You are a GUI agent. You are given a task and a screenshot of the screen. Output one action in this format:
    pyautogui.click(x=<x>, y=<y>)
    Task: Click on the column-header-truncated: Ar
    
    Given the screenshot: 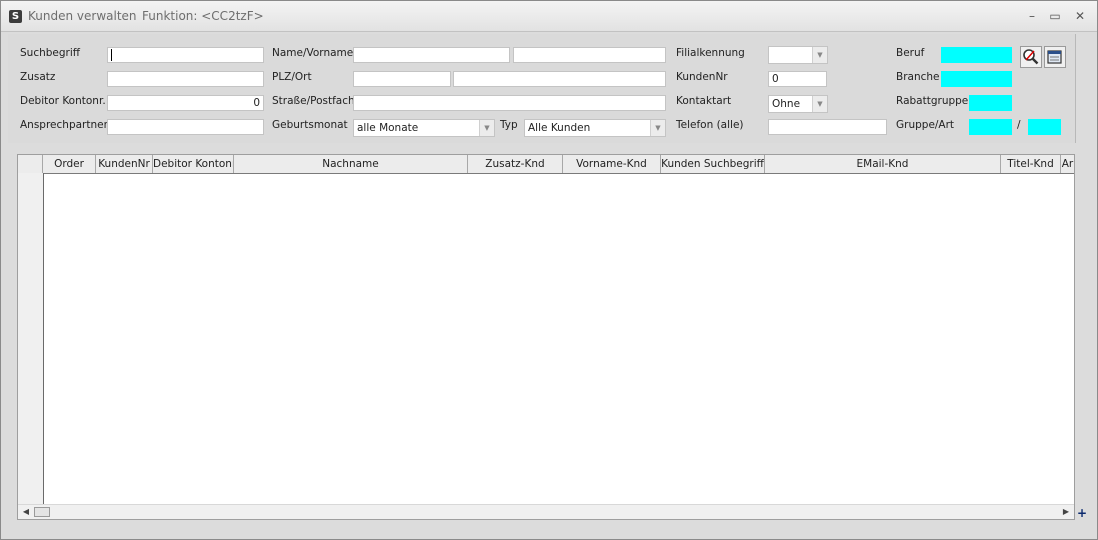 What is the action you would take?
    pyautogui.click(x=1067, y=164)
    